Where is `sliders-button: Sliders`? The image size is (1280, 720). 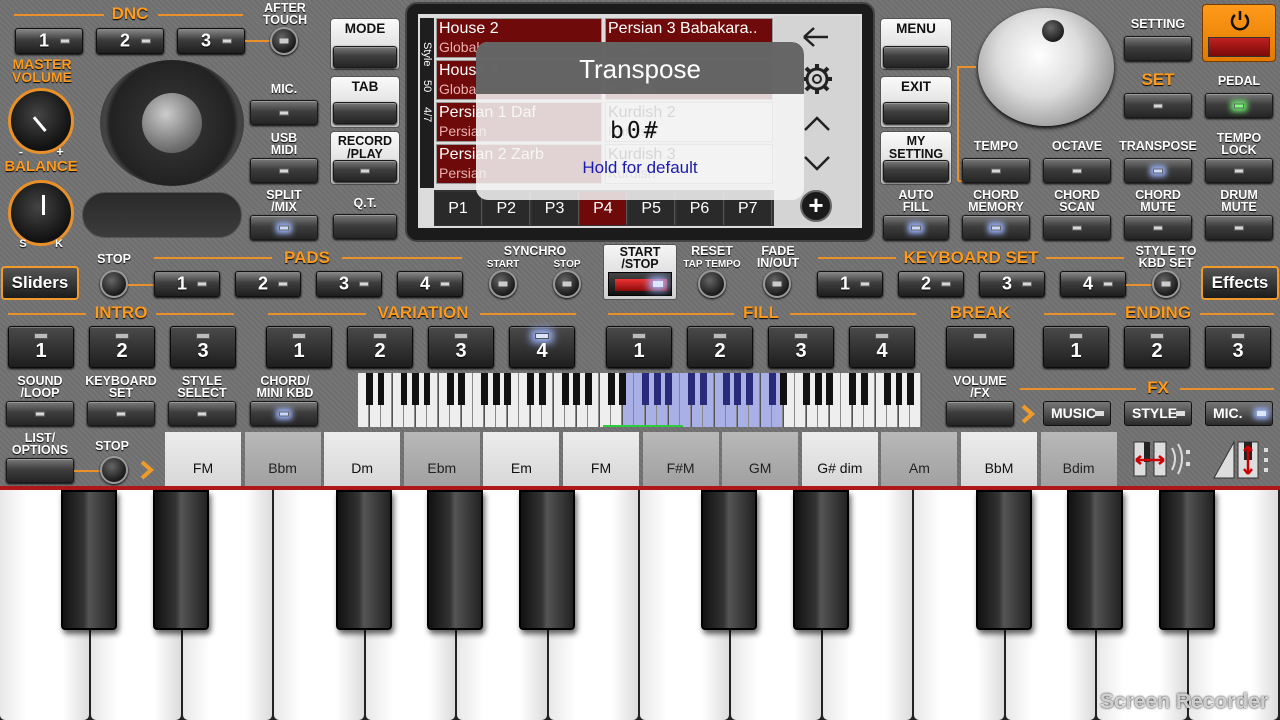
sliders-button: Sliders is located at coordinates (40, 283).